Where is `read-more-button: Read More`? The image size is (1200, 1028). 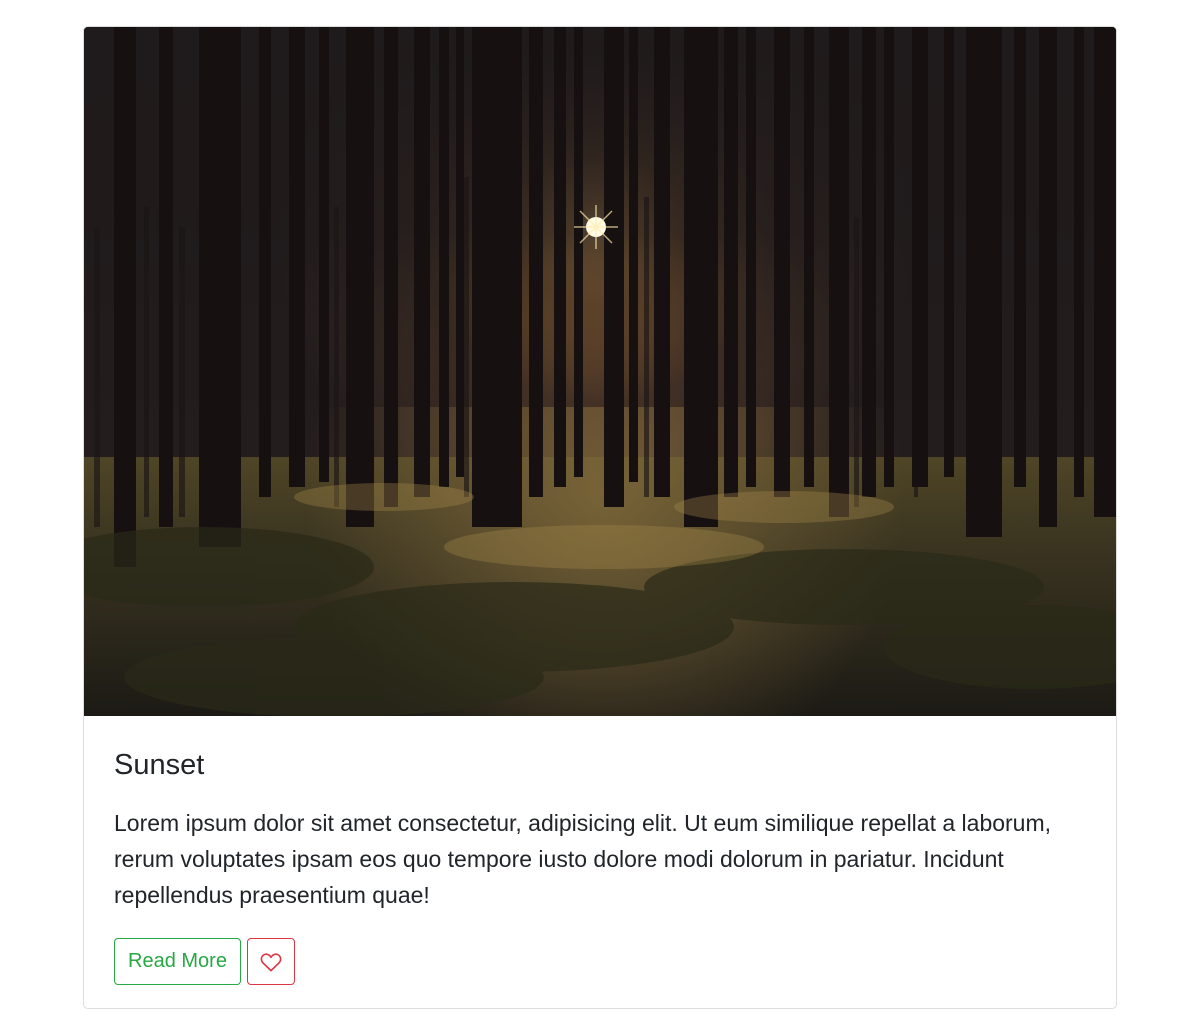 read-more-button: Read More is located at coordinates (177, 961).